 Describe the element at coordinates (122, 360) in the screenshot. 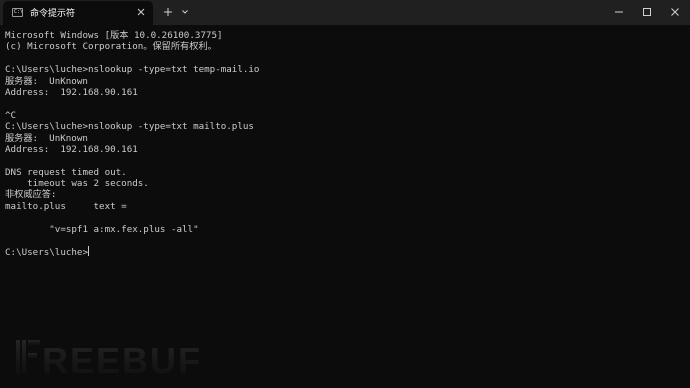

I see `svg-text: REEBUF` at that location.